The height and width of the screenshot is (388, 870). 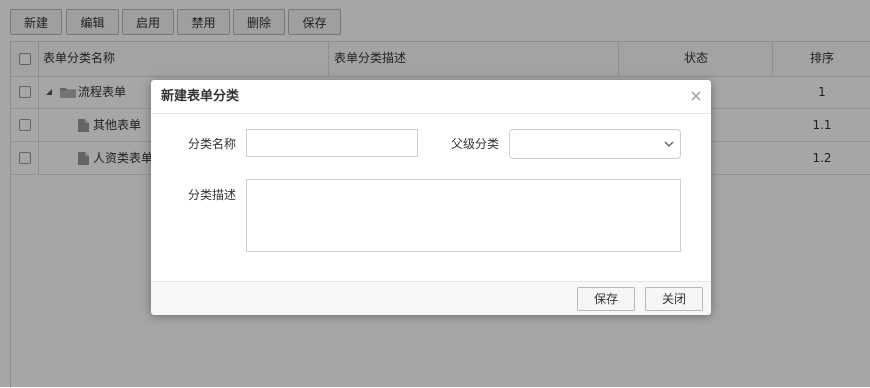 What do you see at coordinates (200, 96) in the screenshot?
I see `dialog-title: 新建表单分类` at bounding box center [200, 96].